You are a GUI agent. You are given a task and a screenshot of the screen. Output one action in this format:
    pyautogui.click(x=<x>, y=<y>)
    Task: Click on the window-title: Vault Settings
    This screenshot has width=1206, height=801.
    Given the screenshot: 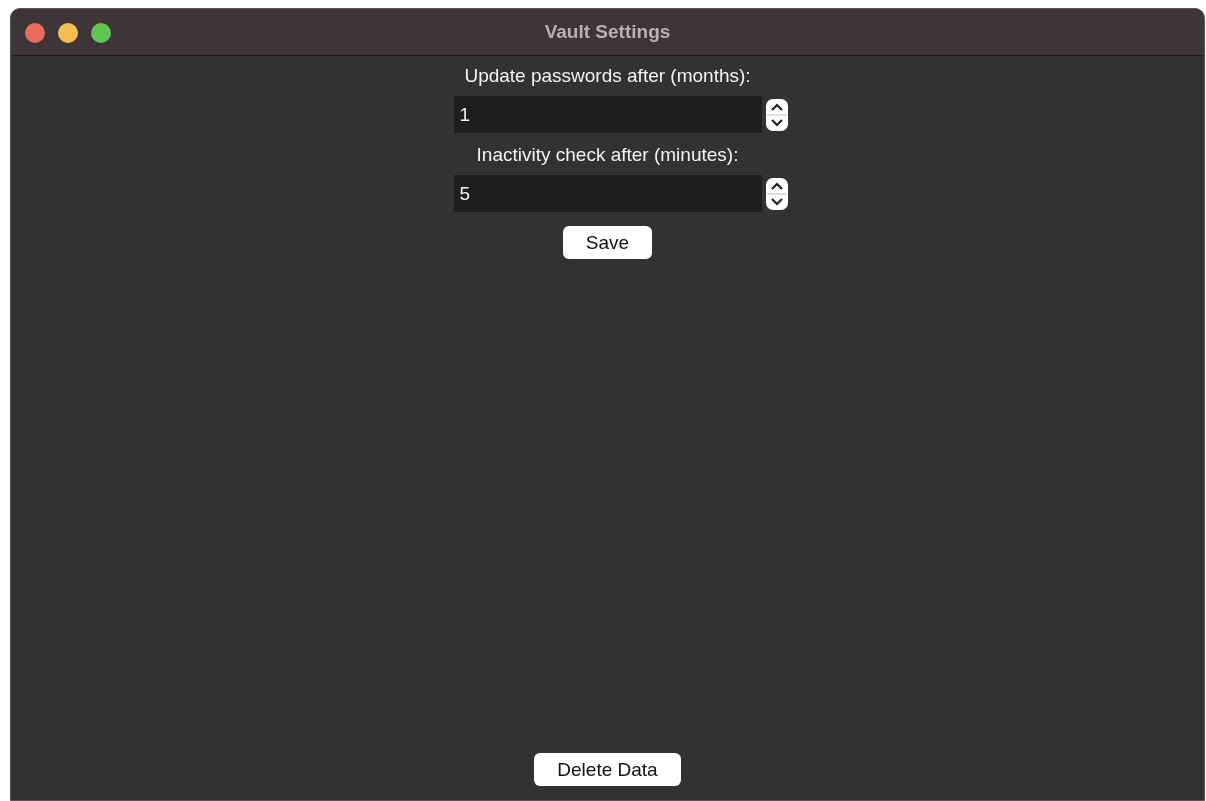 What is the action you would take?
    pyautogui.click(x=607, y=32)
    